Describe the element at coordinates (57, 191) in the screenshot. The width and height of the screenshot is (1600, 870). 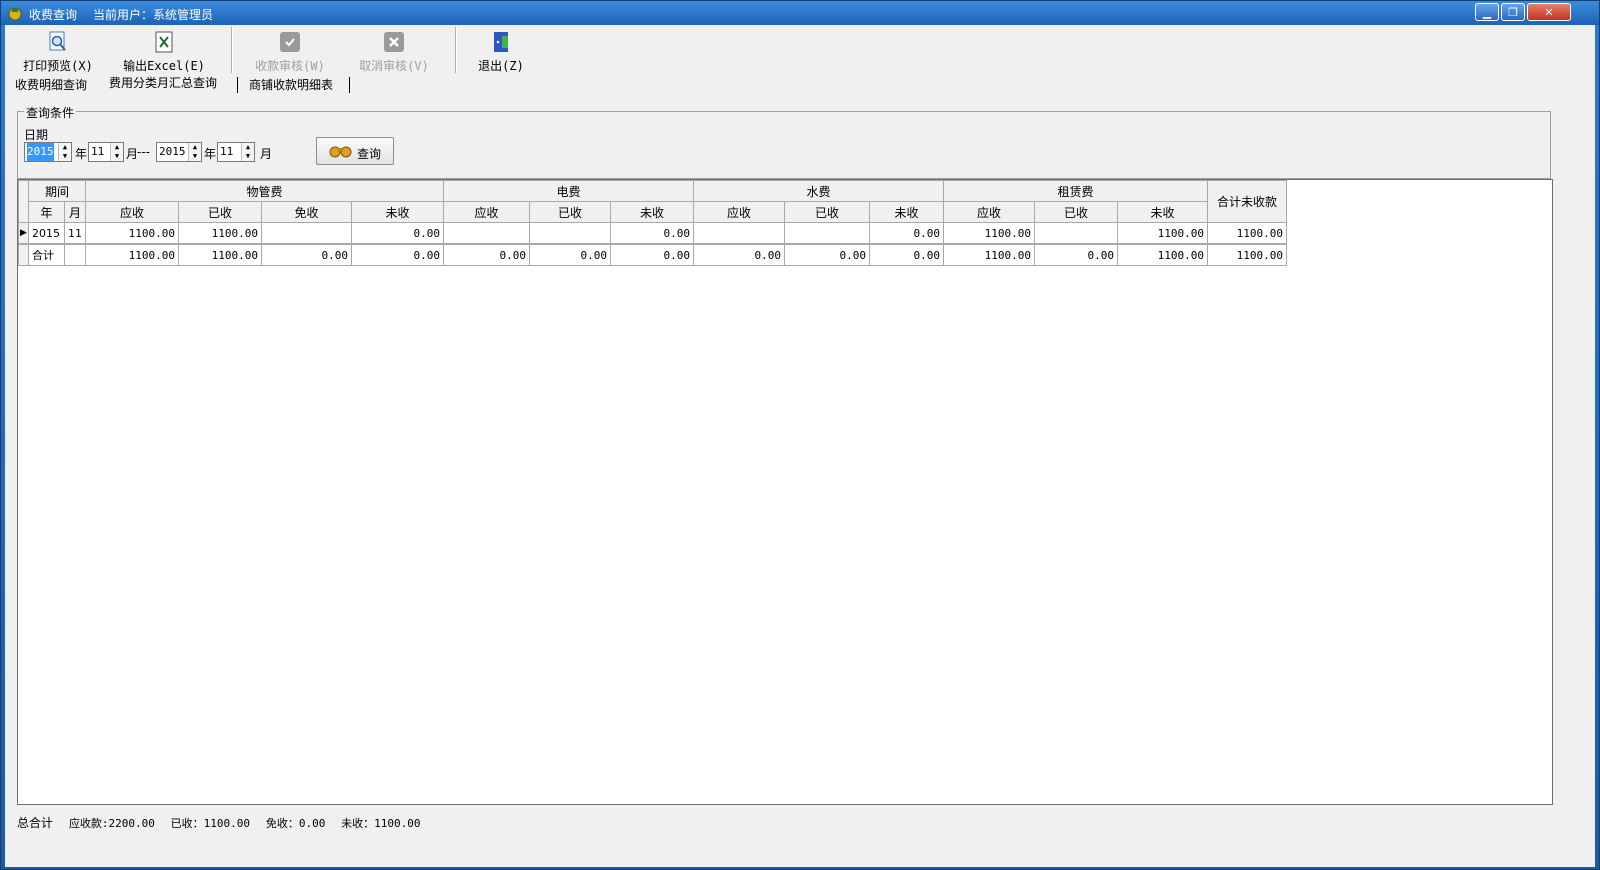
I see `header-period: 期间` at that location.